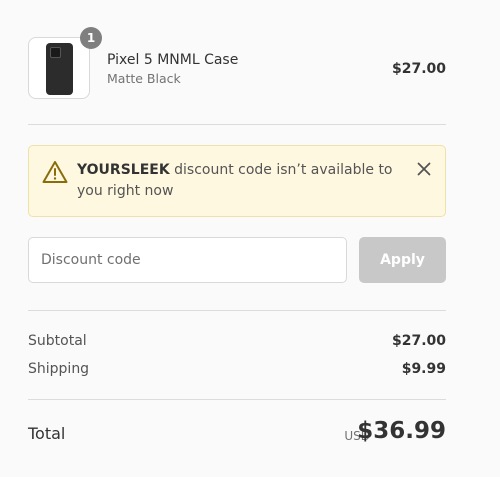 The height and width of the screenshot is (477, 500). Describe the element at coordinates (424, 169) in the screenshot. I see `close-icon` at that location.